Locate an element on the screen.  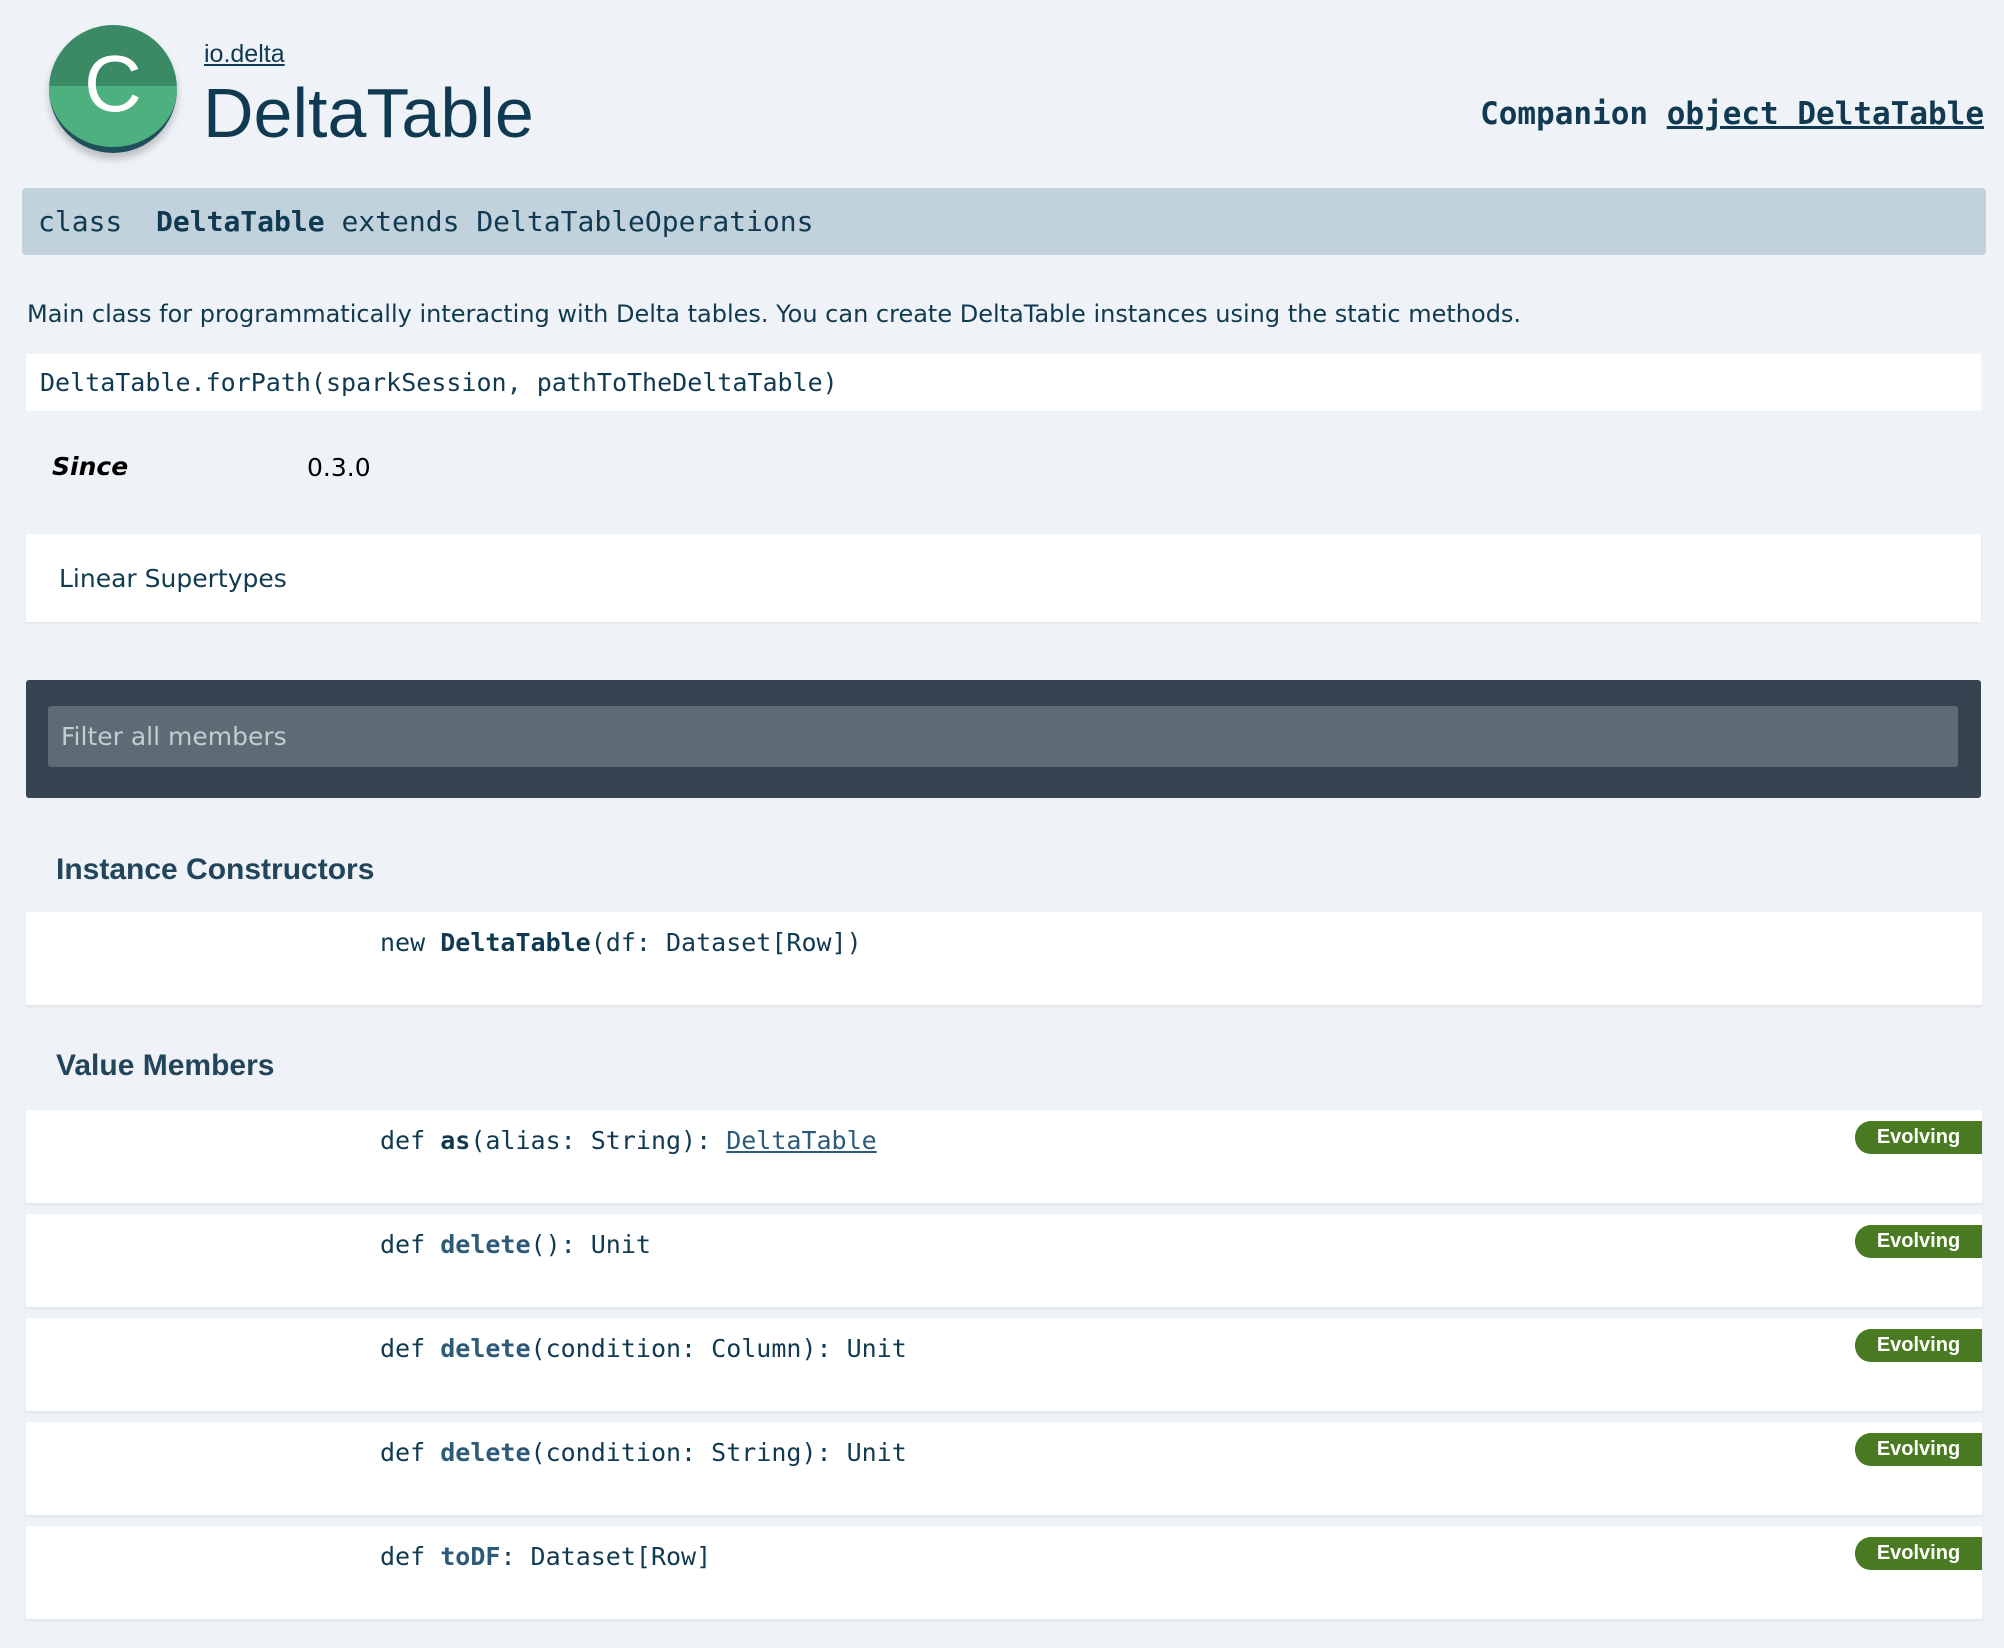
constructor-name: DeltaTable is located at coordinates (515, 942).